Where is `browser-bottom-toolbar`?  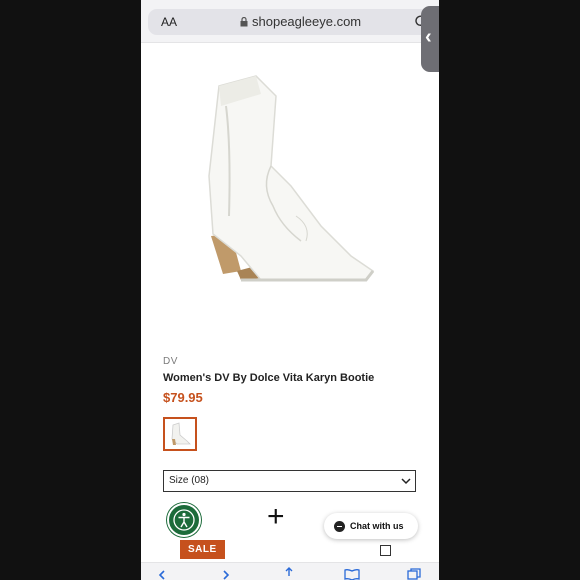 browser-bottom-toolbar is located at coordinates (290, 571).